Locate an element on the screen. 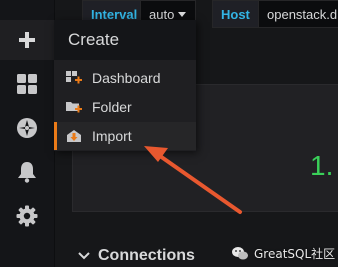 Image resolution: width=338 pixels, height=267 pixels. configuration-gear-icon is located at coordinates (27, 216).